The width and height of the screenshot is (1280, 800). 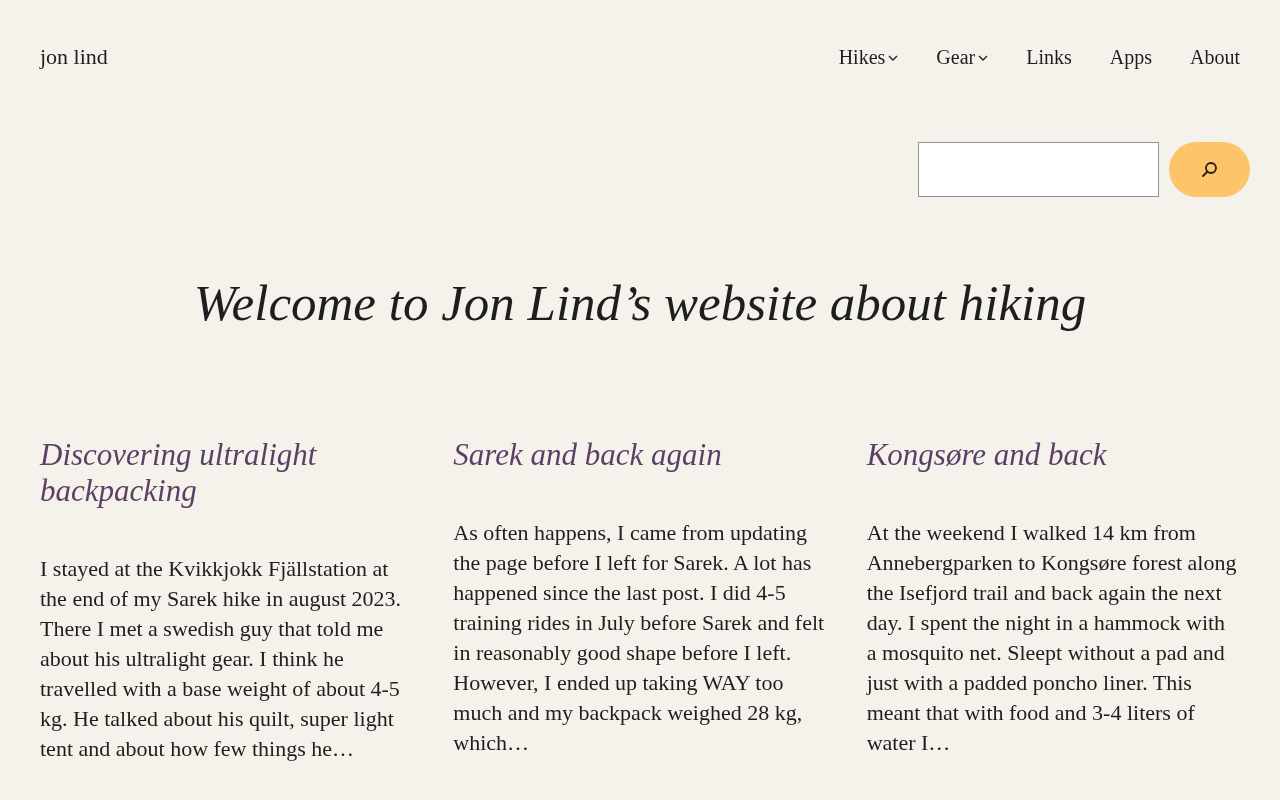 I want to click on nav-link: Links, so click(x=1049, y=57).